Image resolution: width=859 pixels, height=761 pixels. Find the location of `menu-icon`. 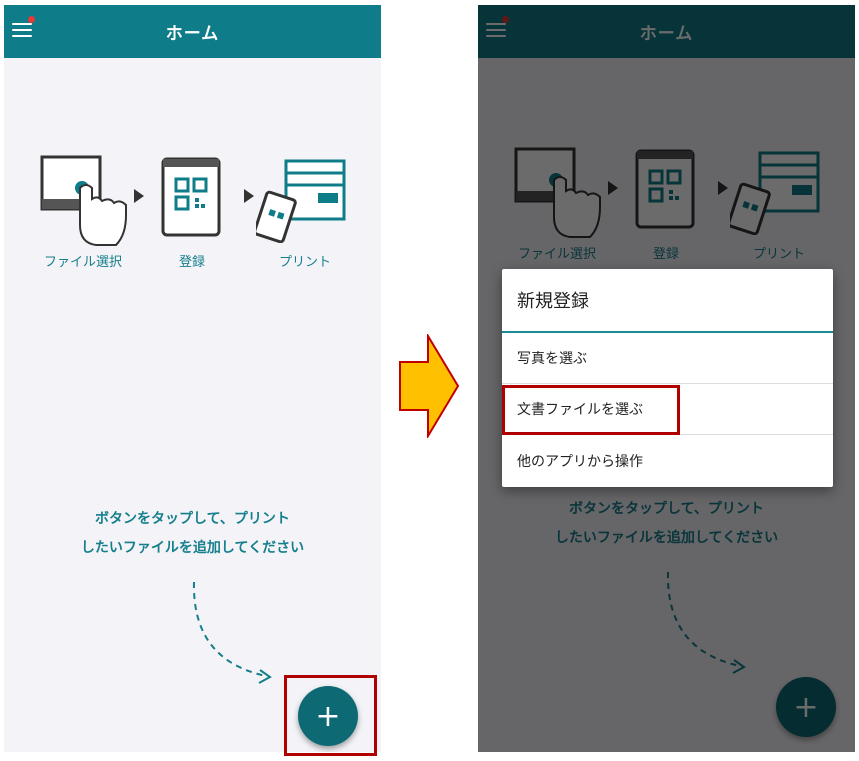

menu-icon is located at coordinates (22, 29).